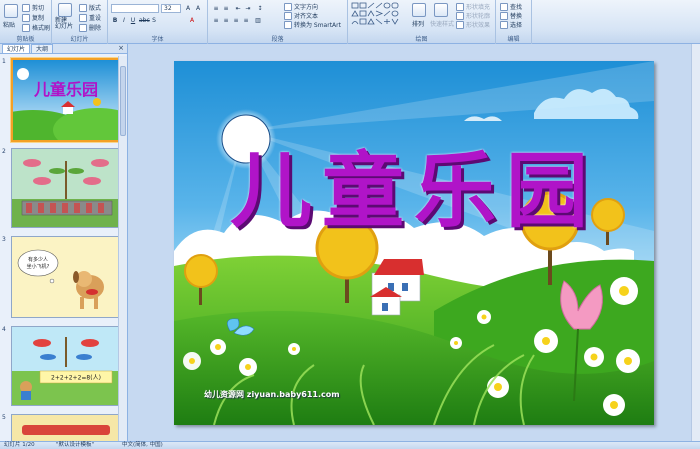  Describe the element at coordinates (154, 20) in the screenshot. I see `shadow-icon: S` at that location.